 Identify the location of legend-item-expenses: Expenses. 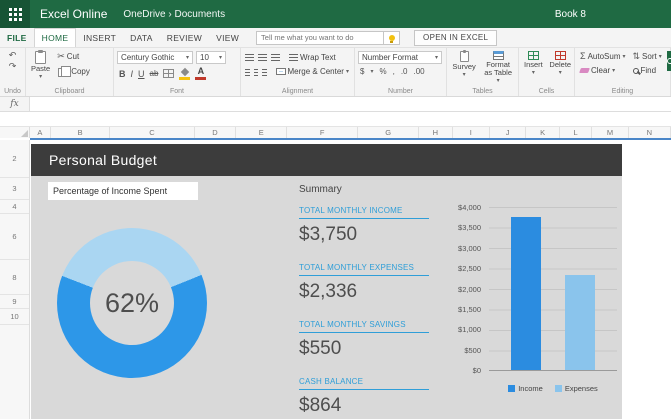
(576, 388).